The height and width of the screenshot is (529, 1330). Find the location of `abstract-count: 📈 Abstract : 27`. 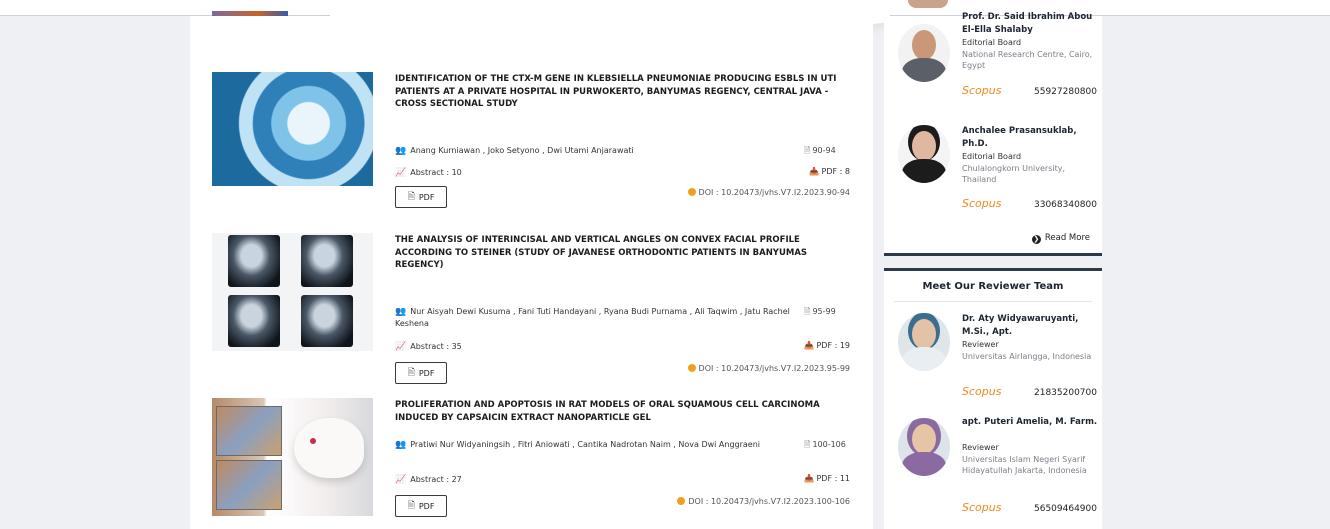

abstract-count: 📈 Abstract : 27 is located at coordinates (428, 480).